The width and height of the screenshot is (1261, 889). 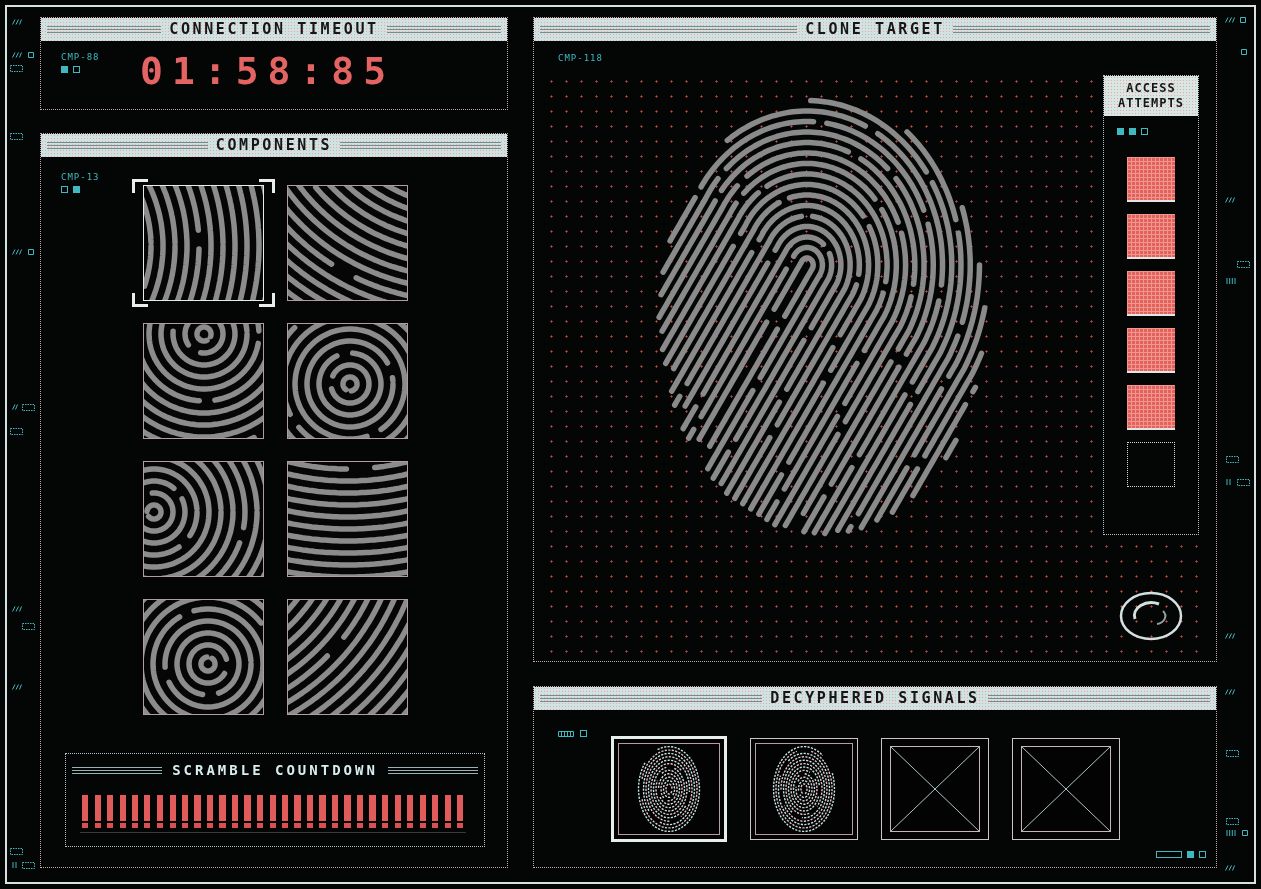 I want to click on selection-brackets-icon, so click(x=203, y=243).